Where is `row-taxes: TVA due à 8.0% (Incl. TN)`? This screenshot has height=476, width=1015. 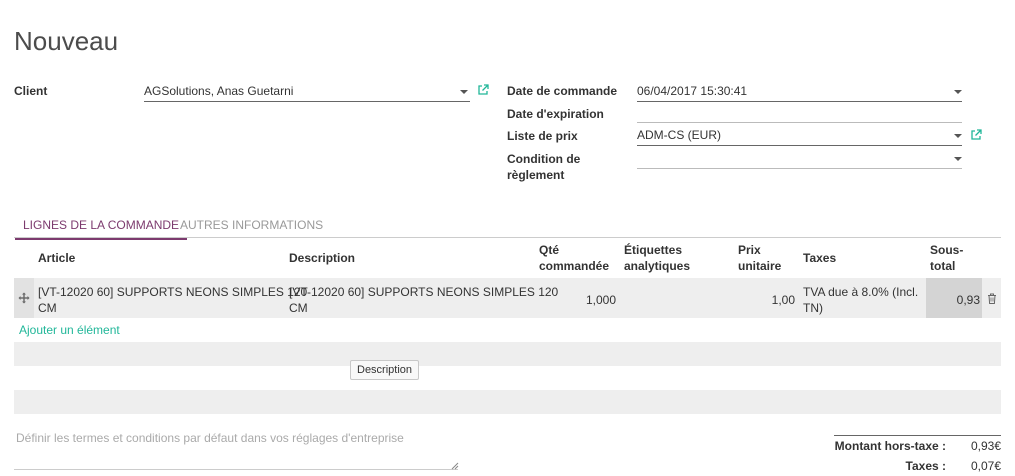 row-taxes: TVA due à 8.0% (Incl. TN) is located at coordinates (860, 300).